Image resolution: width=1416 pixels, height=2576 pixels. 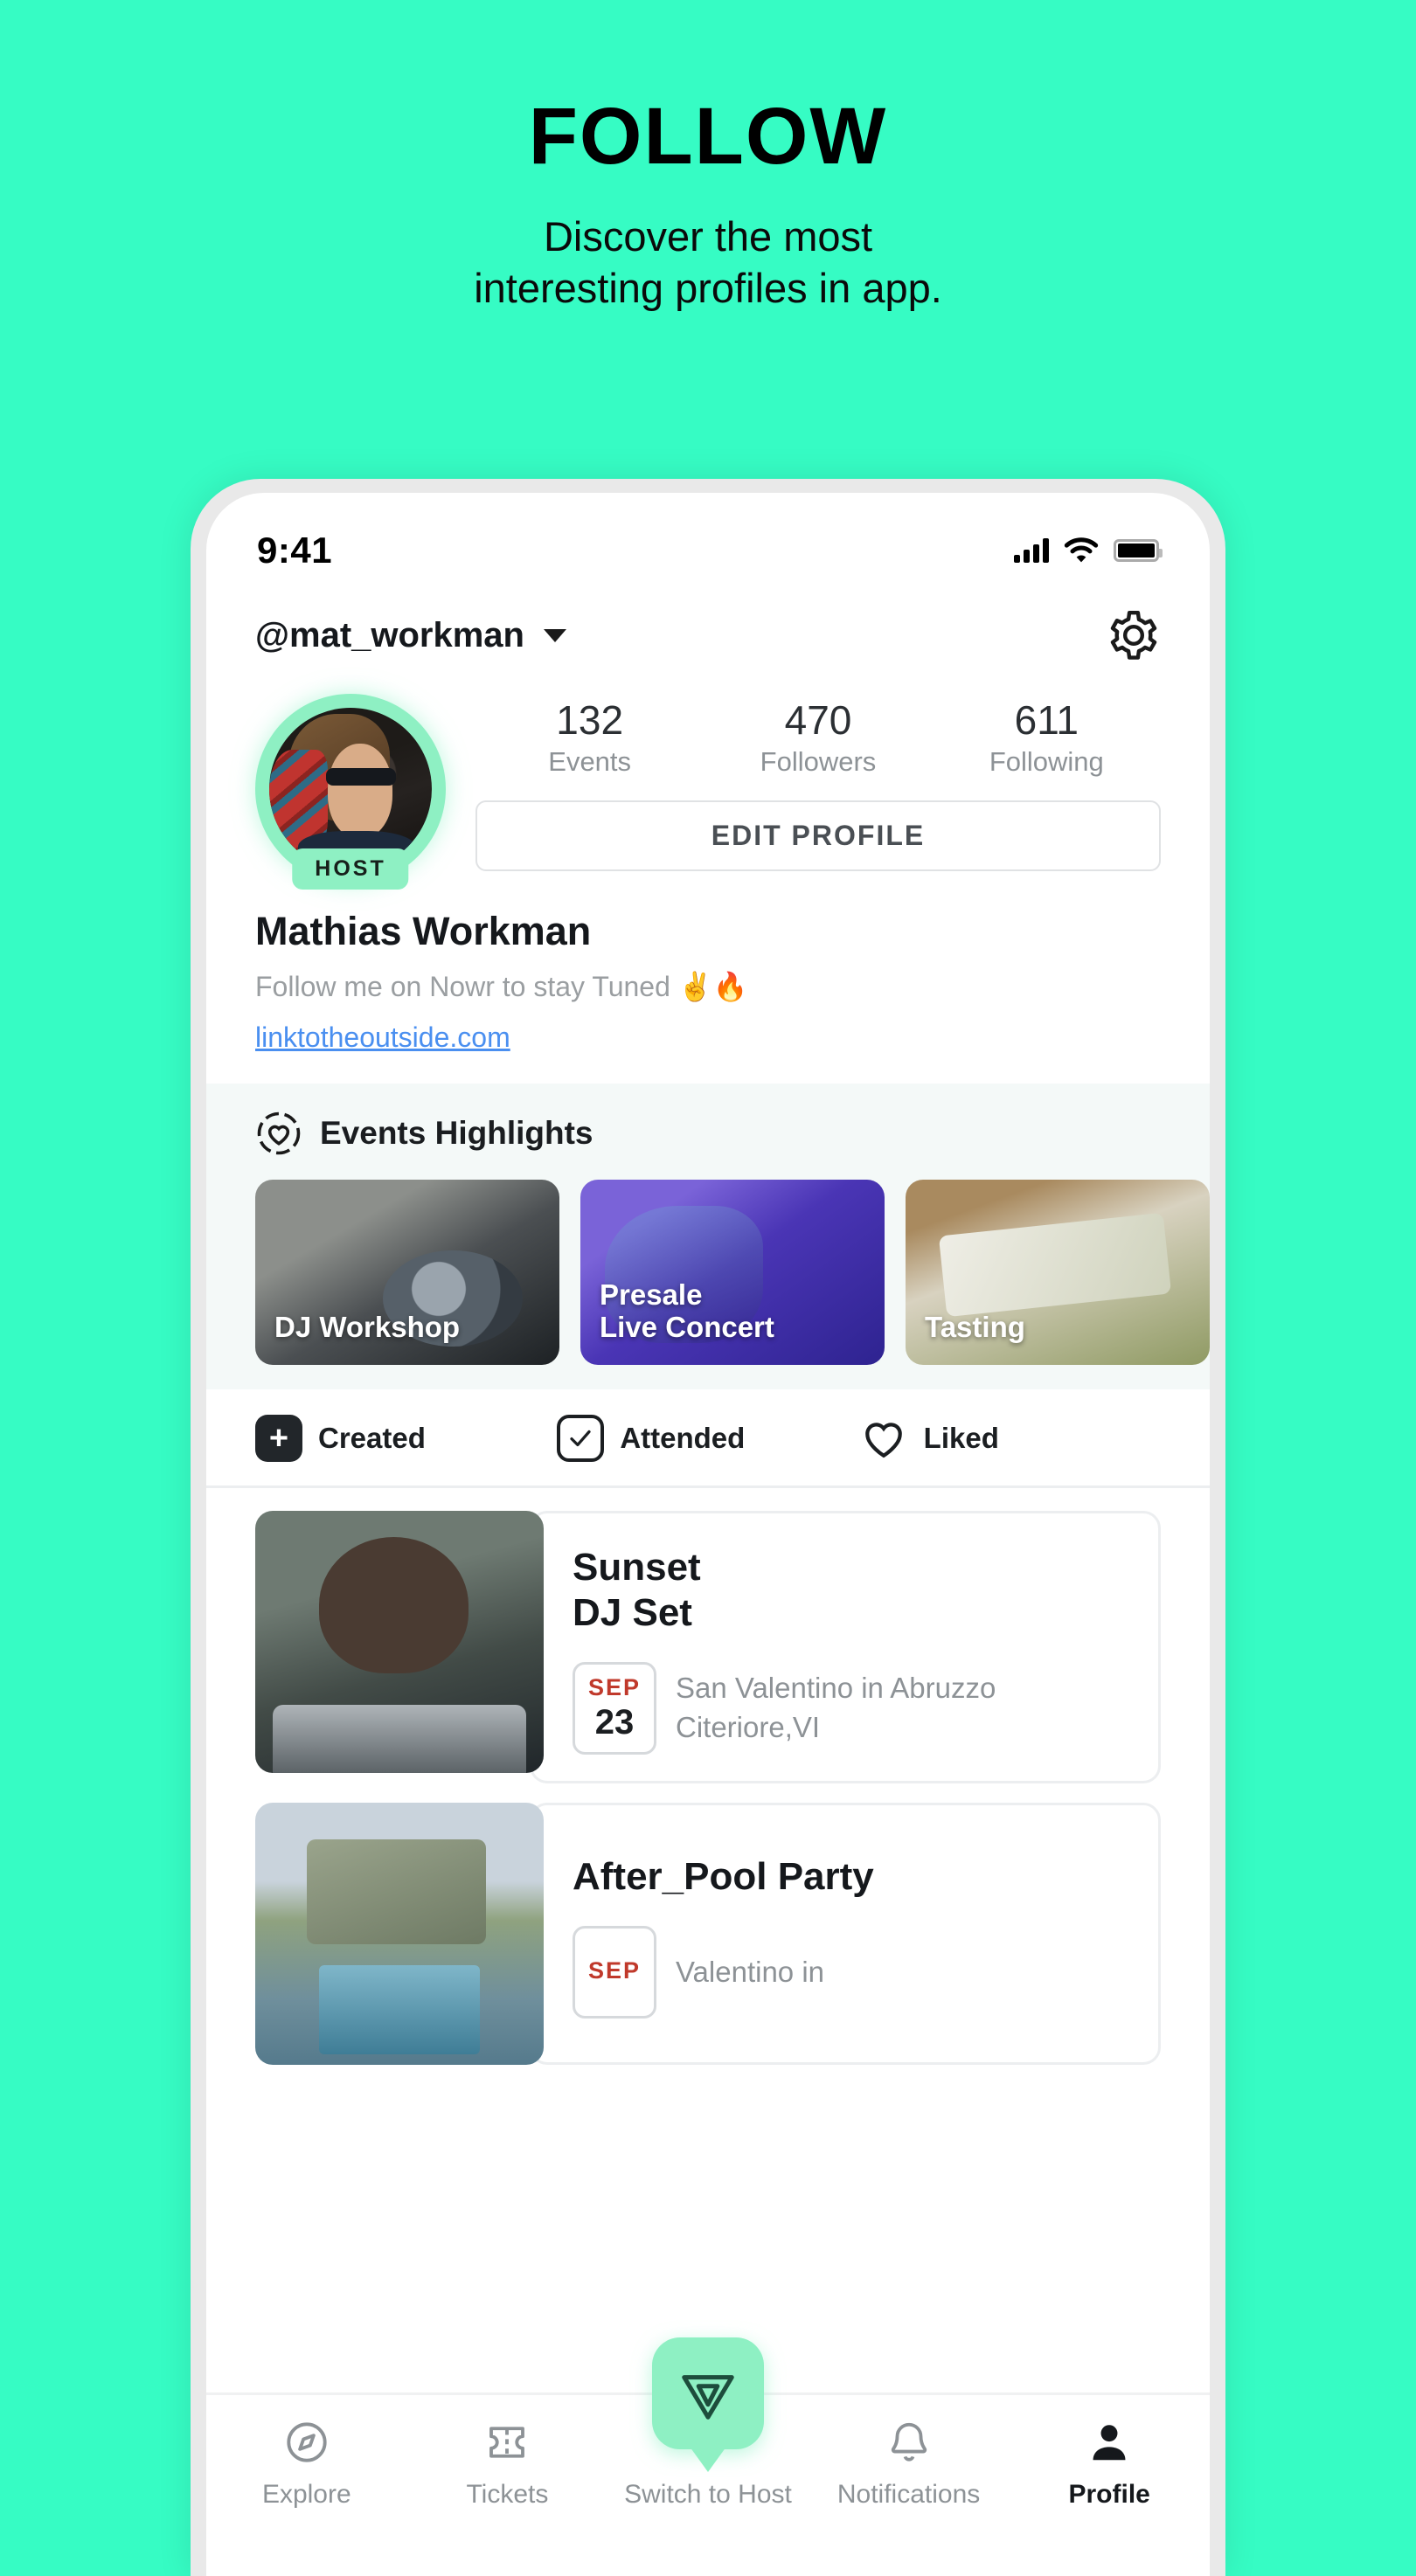 I want to click on highlight-card: Tasting, so click(x=1058, y=1273).